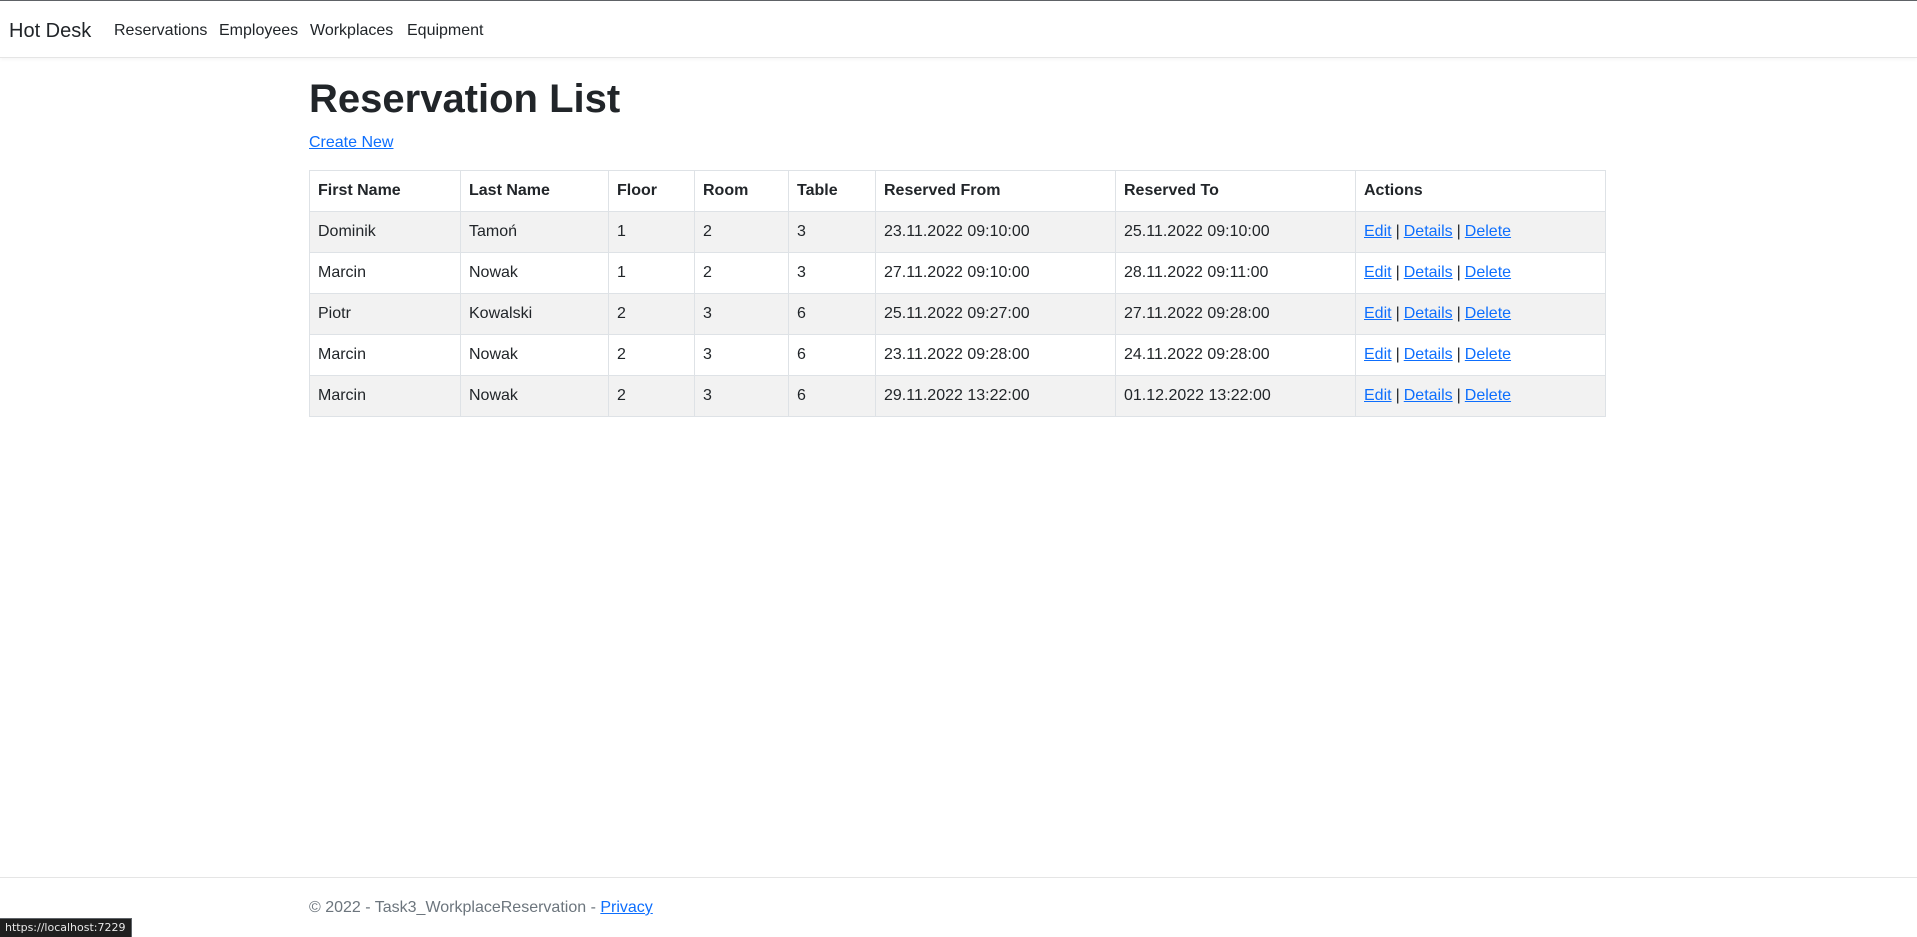 Image resolution: width=1917 pixels, height=937 pixels. Describe the element at coordinates (66, 927) in the screenshot. I see `browser-status-url: https://localhost:7229` at that location.